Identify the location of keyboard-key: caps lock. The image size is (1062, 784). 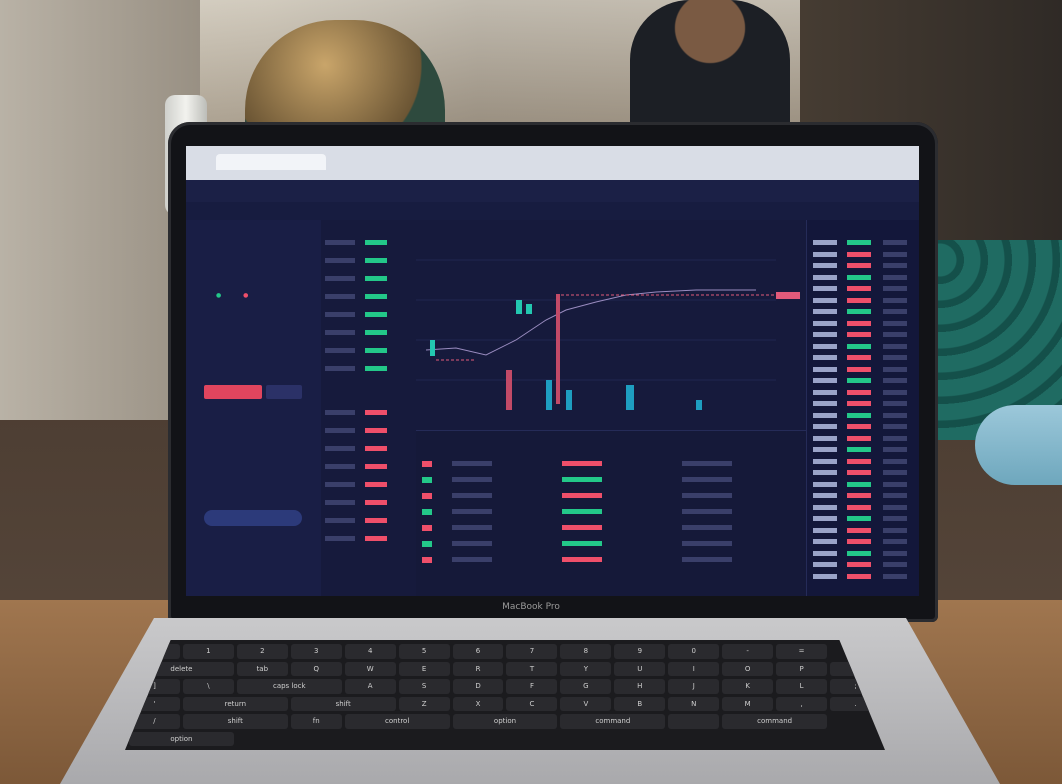
(289, 686).